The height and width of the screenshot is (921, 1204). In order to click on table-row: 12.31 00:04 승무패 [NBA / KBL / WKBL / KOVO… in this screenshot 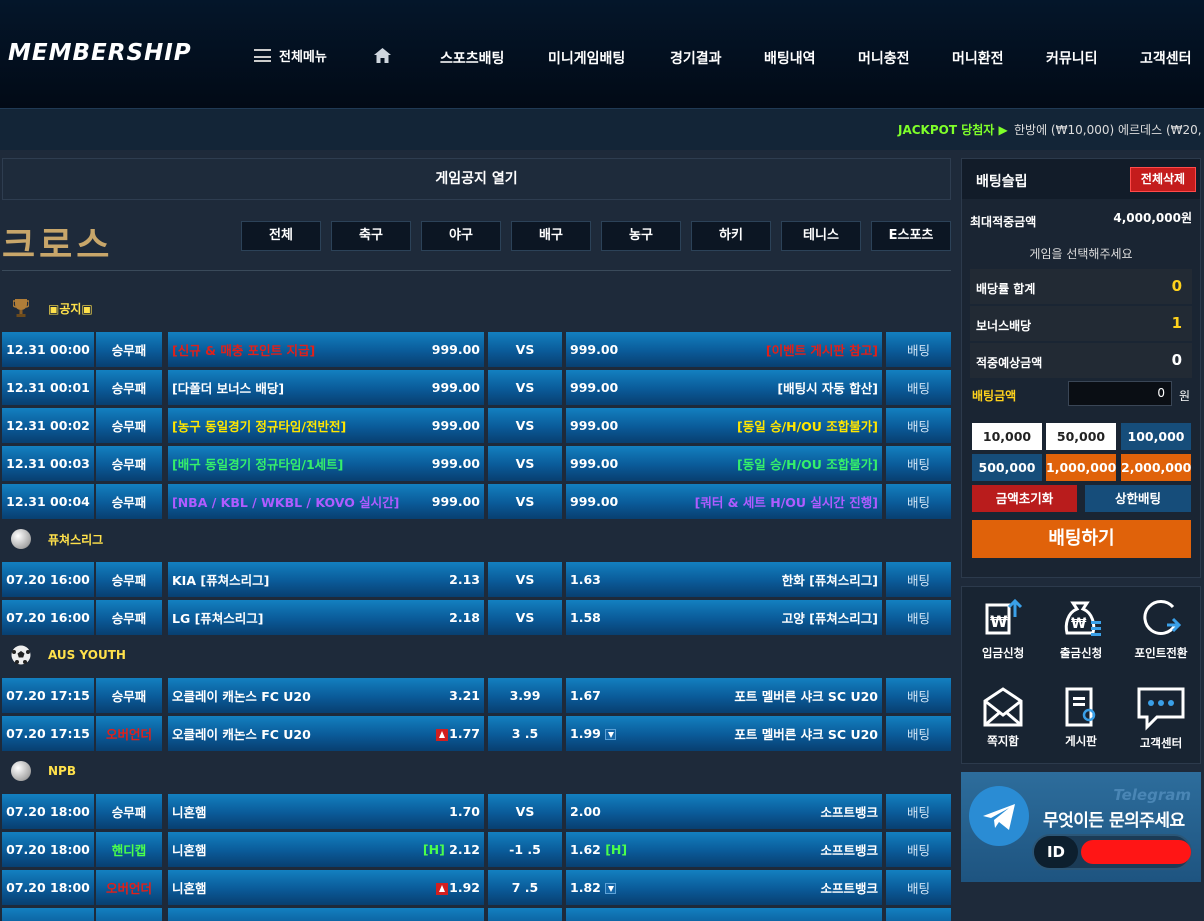, I will do `click(476, 501)`.